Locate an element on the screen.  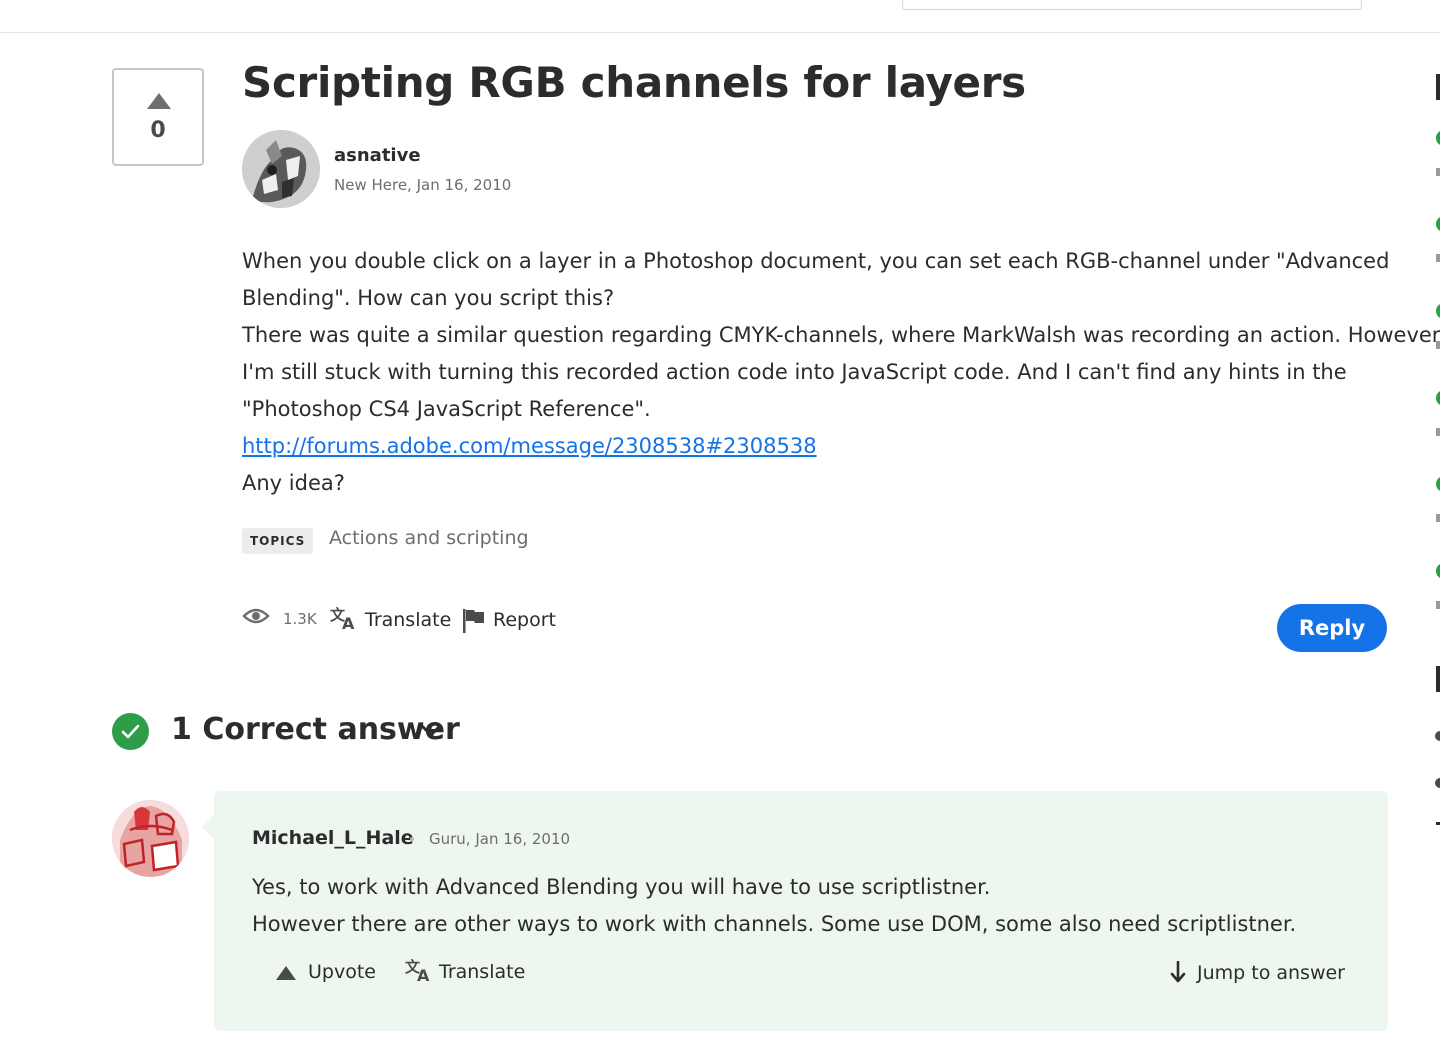
post-closing: Any idea? is located at coordinates (293, 483).